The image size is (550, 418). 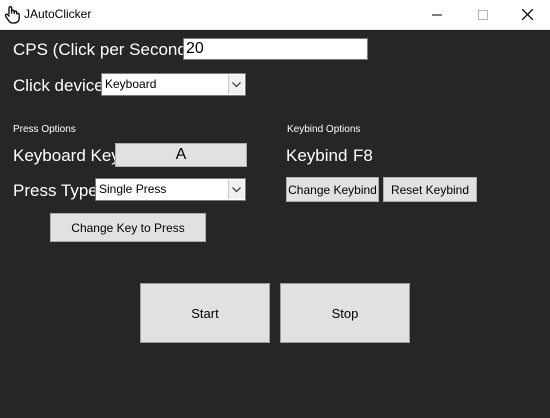 I want to click on change-key-button: Change Key to Press, so click(x=128, y=227).